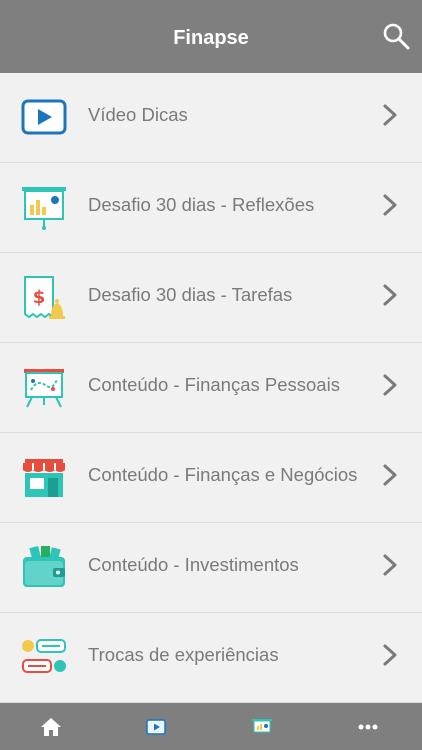  Describe the element at coordinates (183, 654) in the screenshot. I see `menu-item-label: Trocas de experiências` at that location.